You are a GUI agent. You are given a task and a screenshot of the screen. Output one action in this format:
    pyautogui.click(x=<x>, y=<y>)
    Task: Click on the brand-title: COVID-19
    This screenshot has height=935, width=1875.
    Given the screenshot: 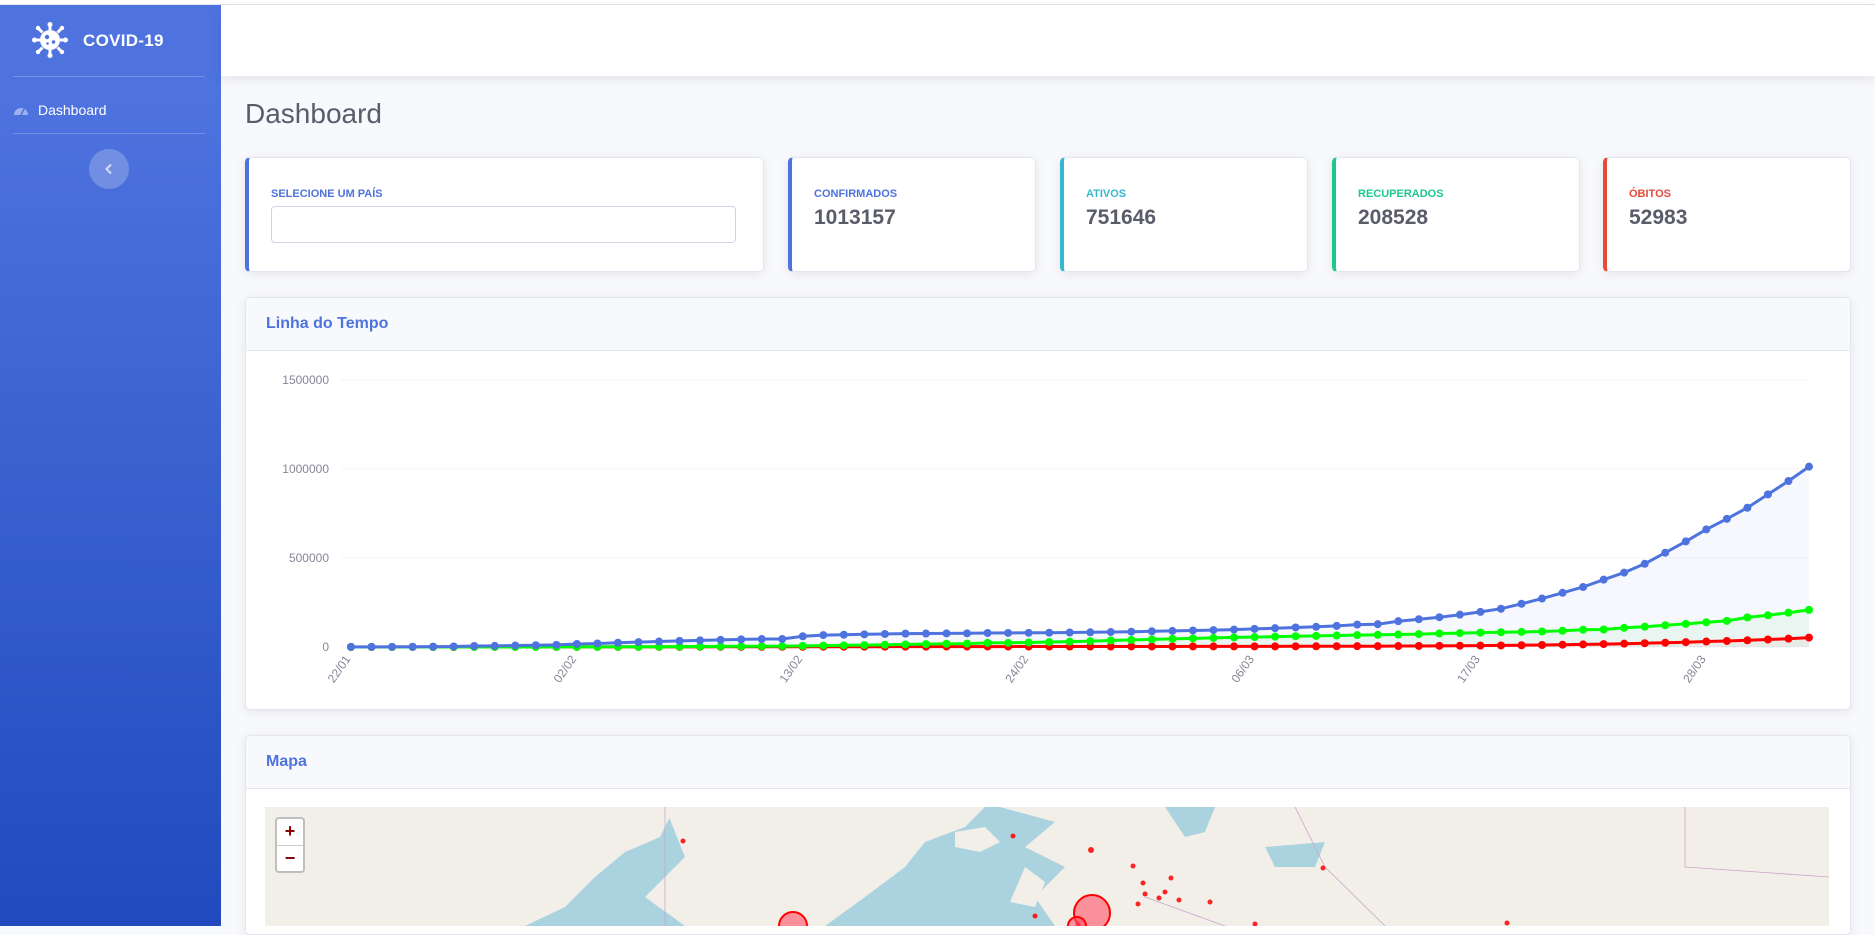 What is the action you would take?
    pyautogui.click(x=123, y=40)
    